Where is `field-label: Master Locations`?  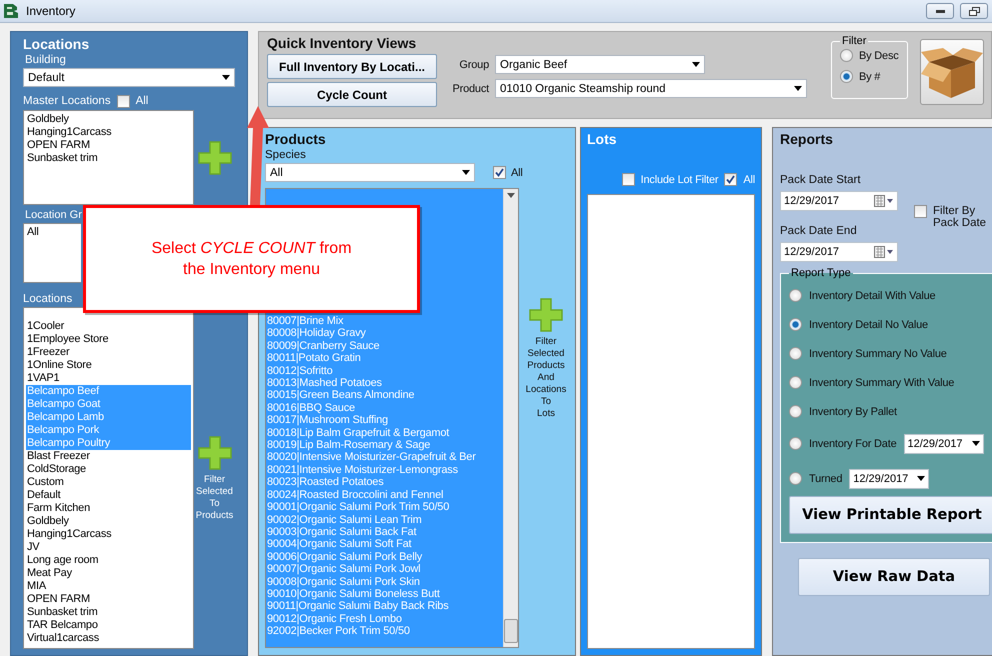 field-label: Master Locations is located at coordinates (67, 101).